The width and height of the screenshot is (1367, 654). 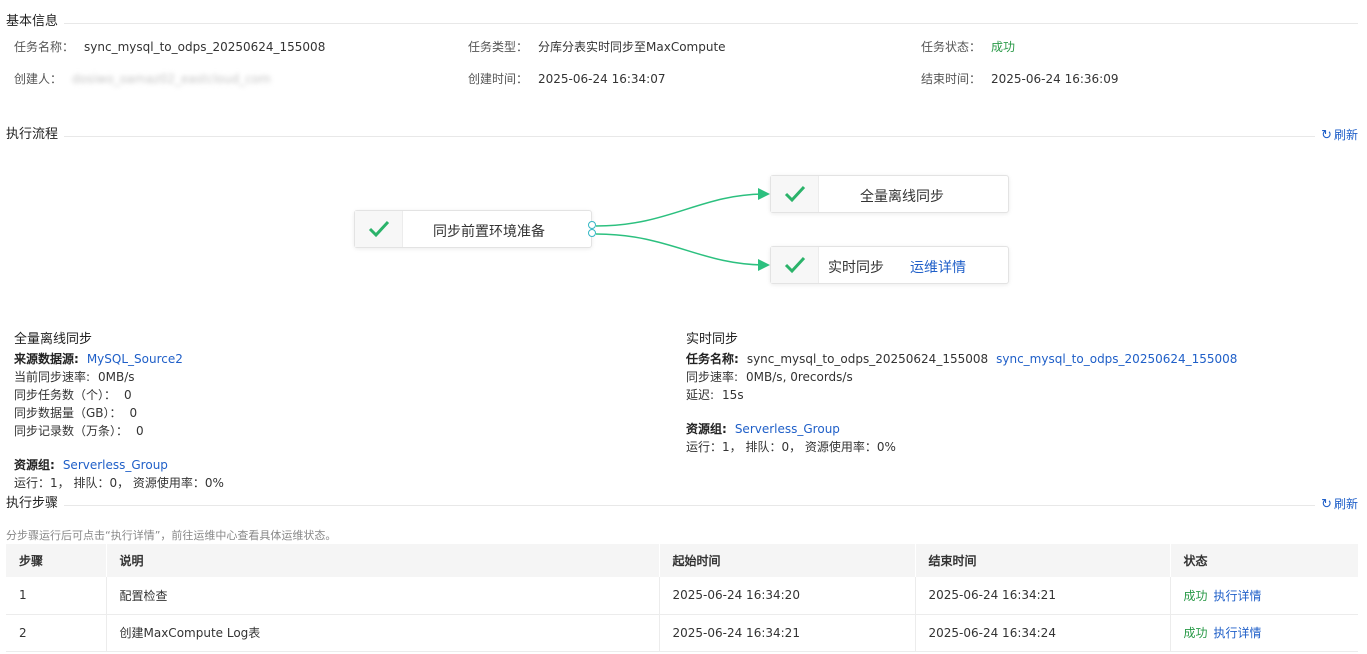 I want to click on source-link: MySQL_Source2, so click(x=135, y=359).